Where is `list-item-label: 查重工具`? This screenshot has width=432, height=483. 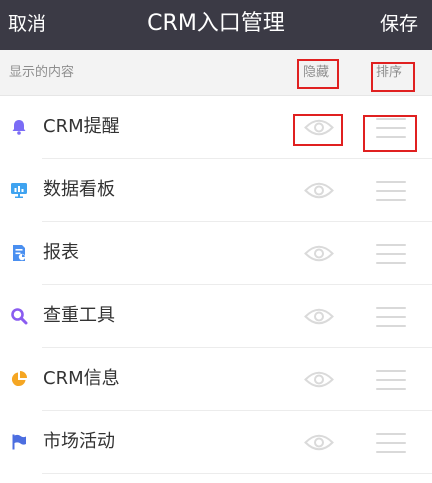
list-item-label: 查重工具 is located at coordinates (79, 315).